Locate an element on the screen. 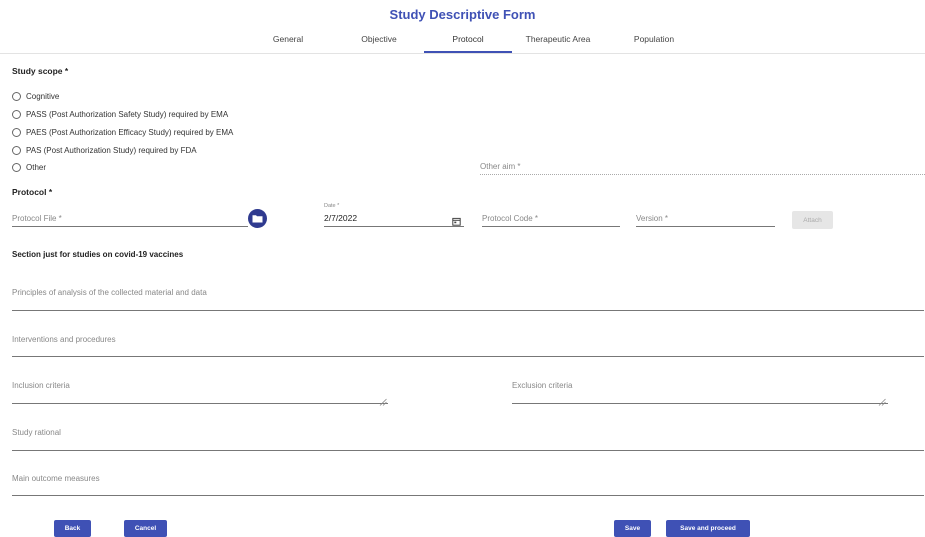  inclusion-placeholder: Inclusion criteria is located at coordinates (41, 385).